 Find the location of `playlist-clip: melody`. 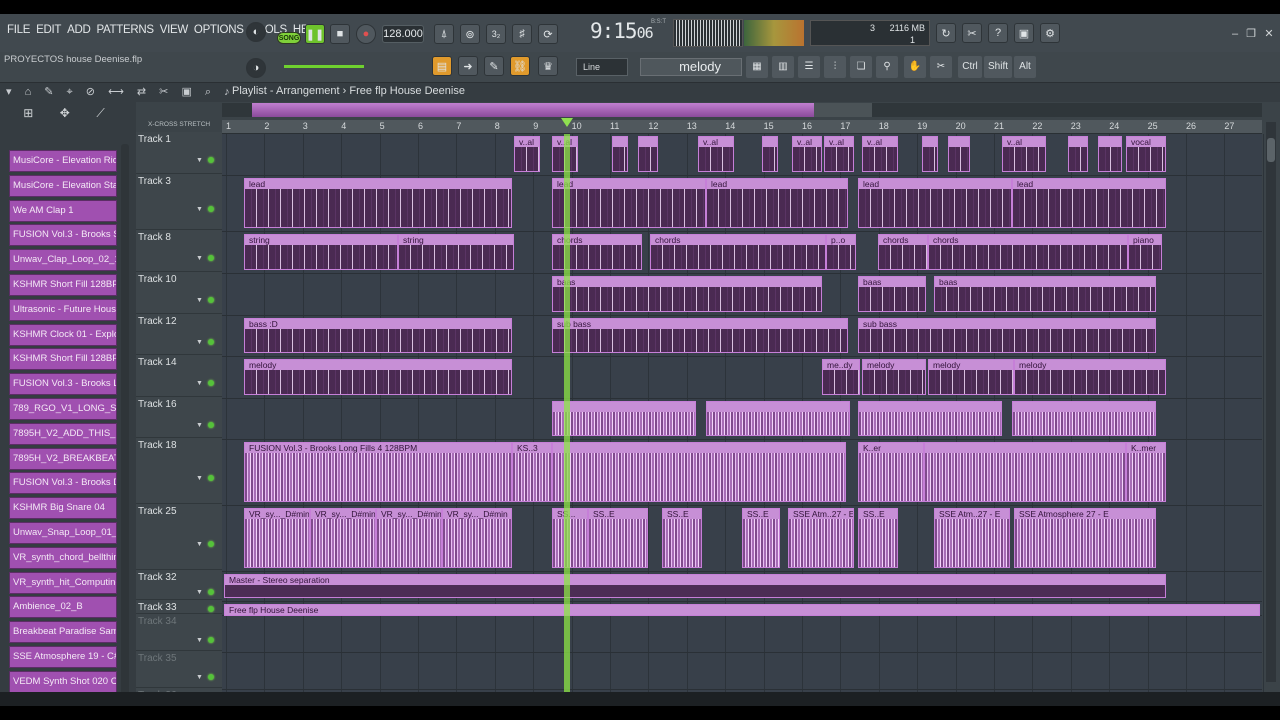

playlist-clip: melody is located at coordinates (1090, 377).